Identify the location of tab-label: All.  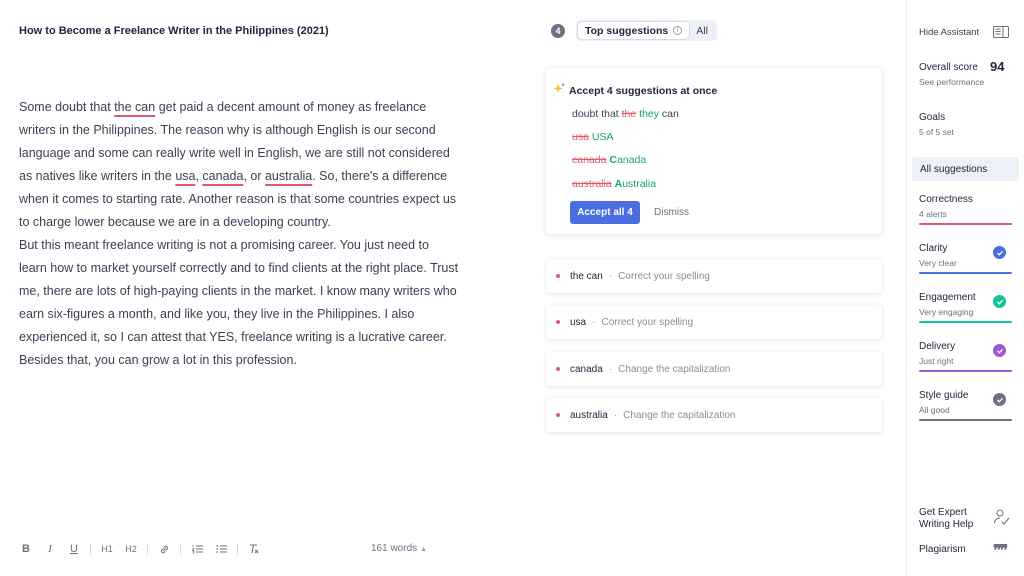
(702, 30).